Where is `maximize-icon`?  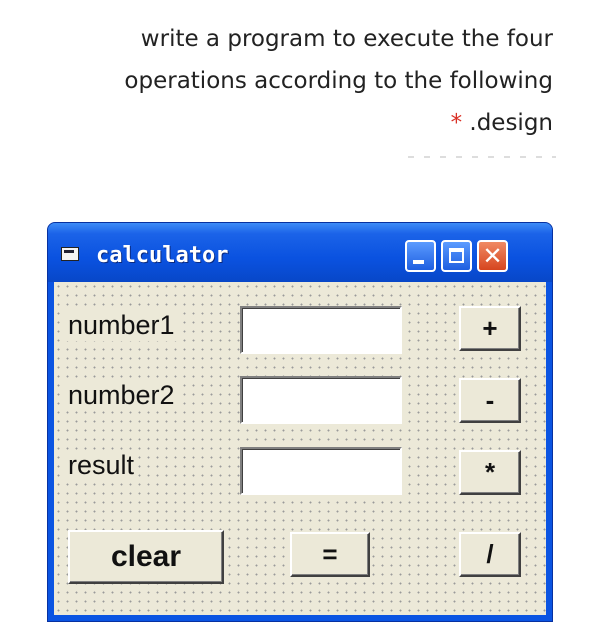
maximize-icon is located at coordinates (456, 255).